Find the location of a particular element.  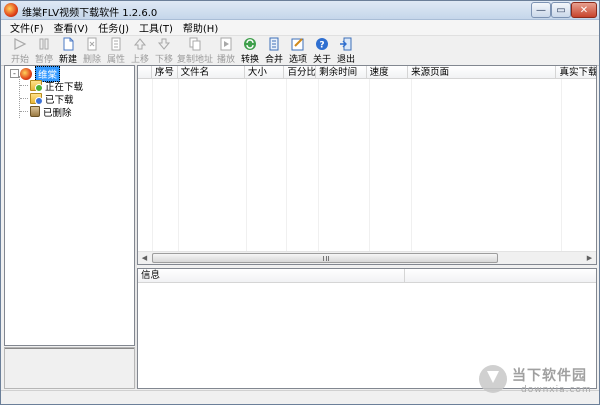

tree-node-deleted: 已删除 is located at coordinates (51, 112).